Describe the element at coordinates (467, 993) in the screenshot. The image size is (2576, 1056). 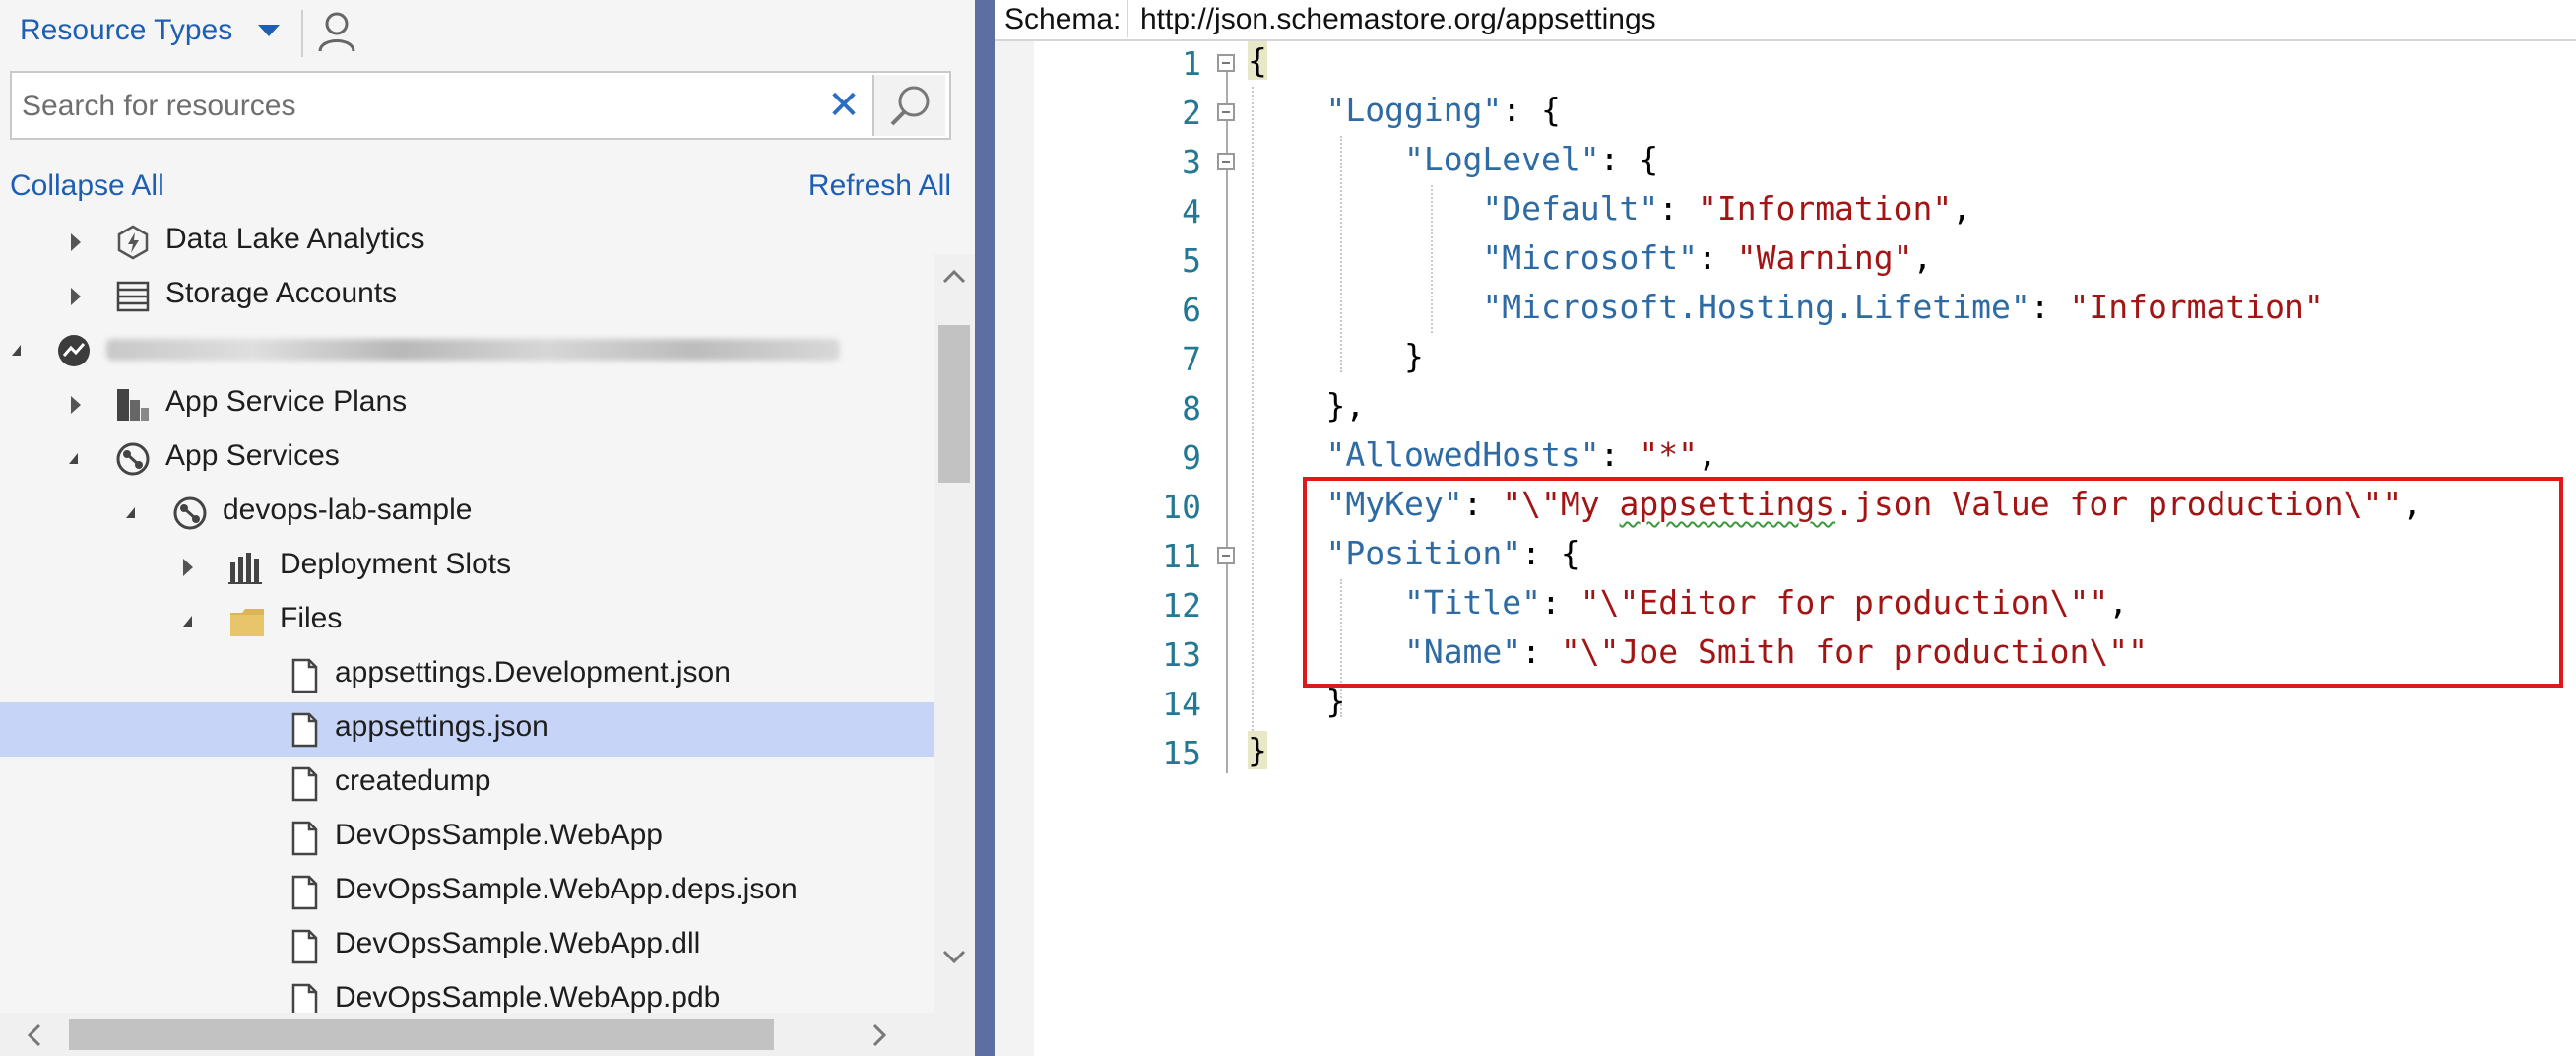
I see `tree-item-file: DevOpsSample.WebApp.pdb` at that location.